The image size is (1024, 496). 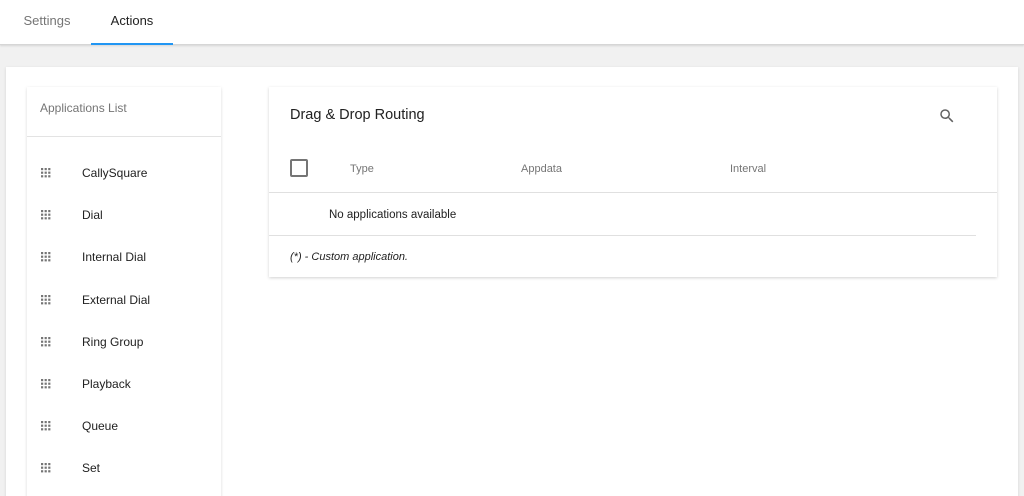 What do you see at coordinates (124, 426) in the screenshot?
I see `application-item: Queue` at bounding box center [124, 426].